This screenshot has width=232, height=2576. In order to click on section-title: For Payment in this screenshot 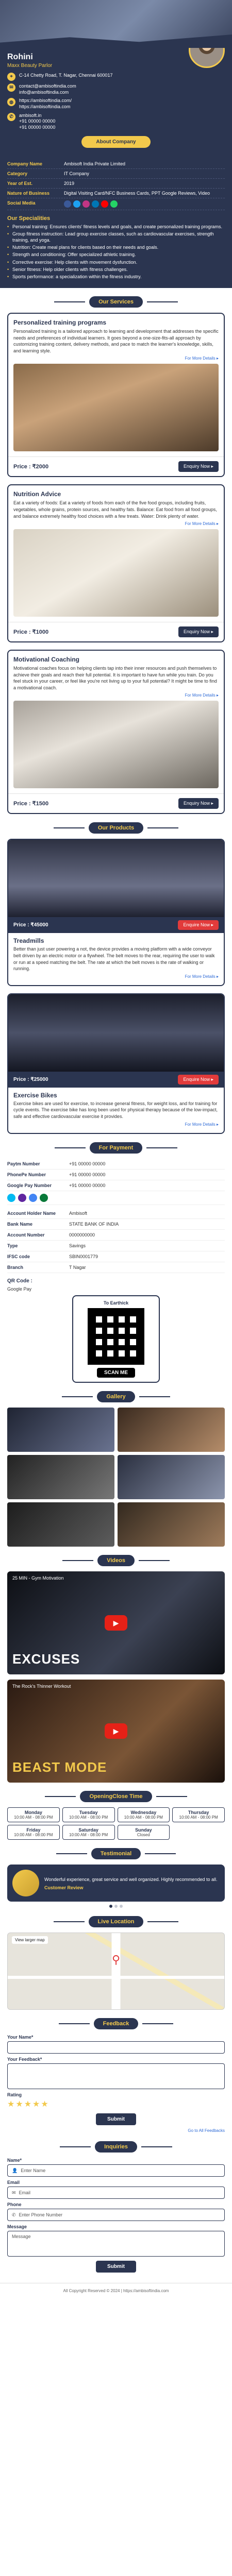, I will do `click(116, 1148)`.